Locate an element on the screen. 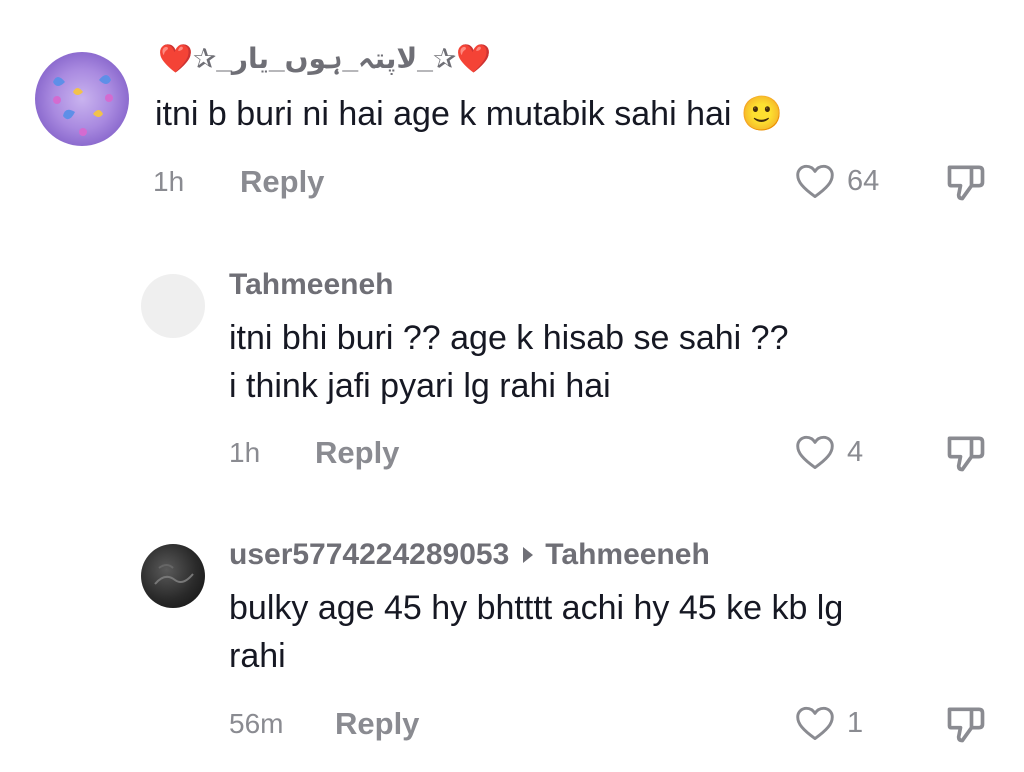 This screenshot has width=1024, height=772. comment-text-line: rahi is located at coordinates (257, 656).